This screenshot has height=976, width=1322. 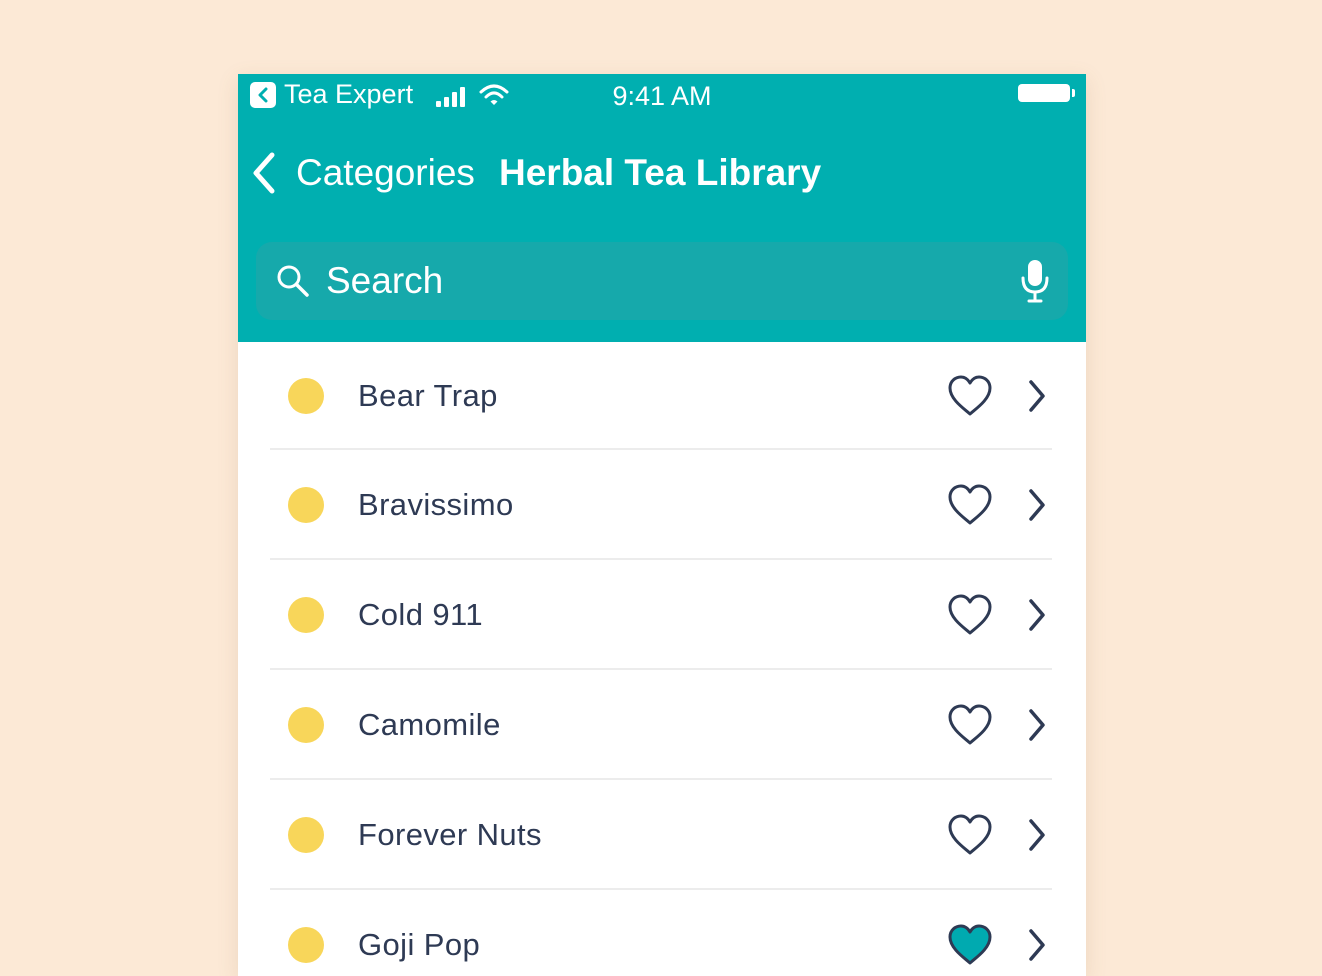 I want to click on battery-icon, so click(x=1044, y=93).